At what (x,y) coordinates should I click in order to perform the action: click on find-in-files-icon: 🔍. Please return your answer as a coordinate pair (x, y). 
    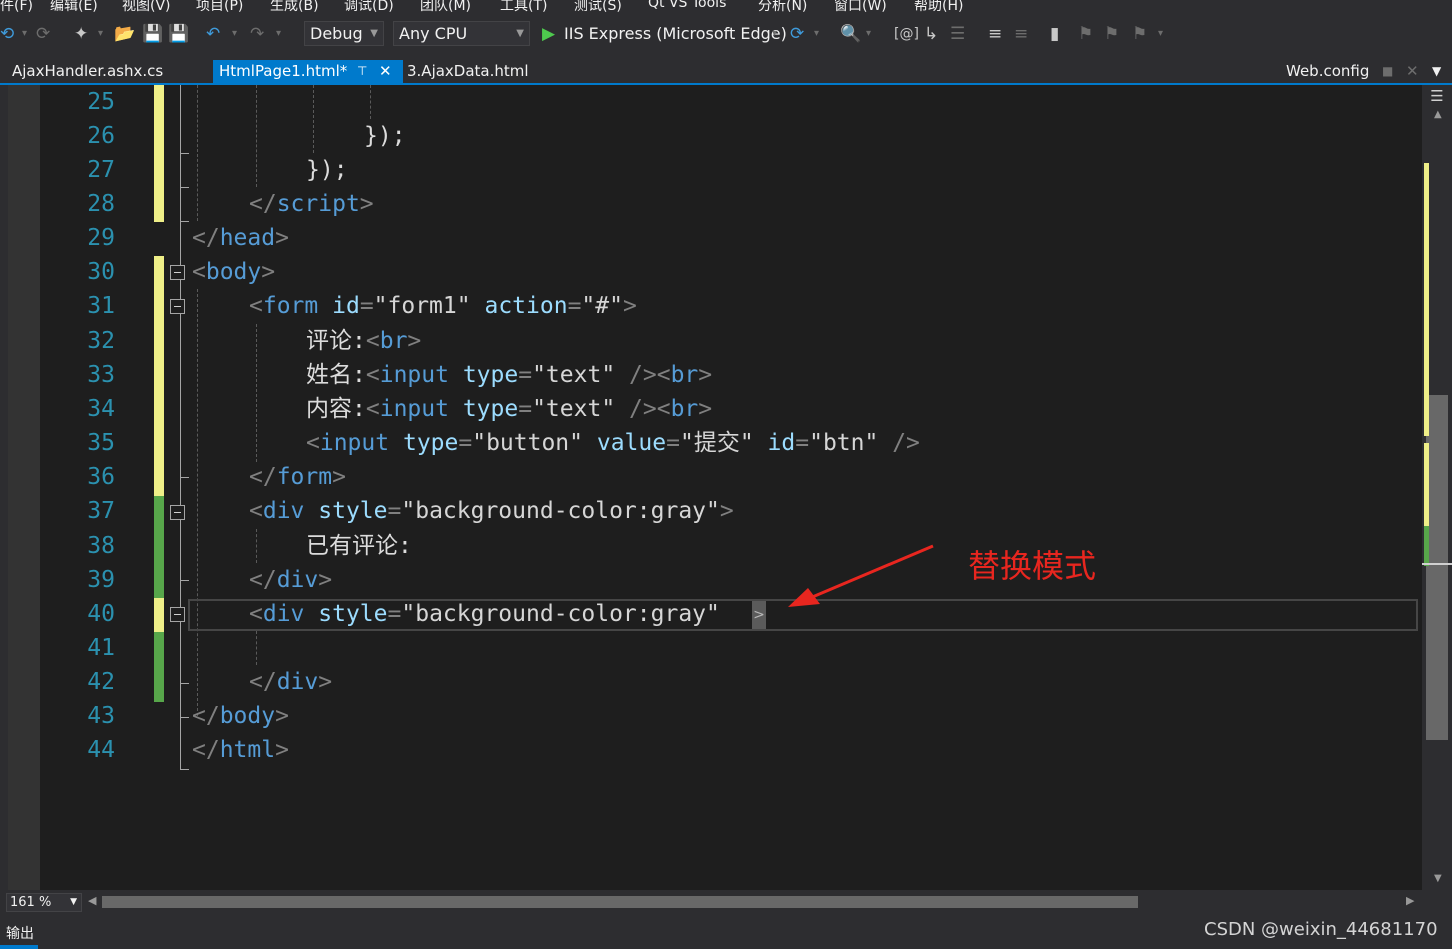
    Looking at the image, I should click on (850, 34).